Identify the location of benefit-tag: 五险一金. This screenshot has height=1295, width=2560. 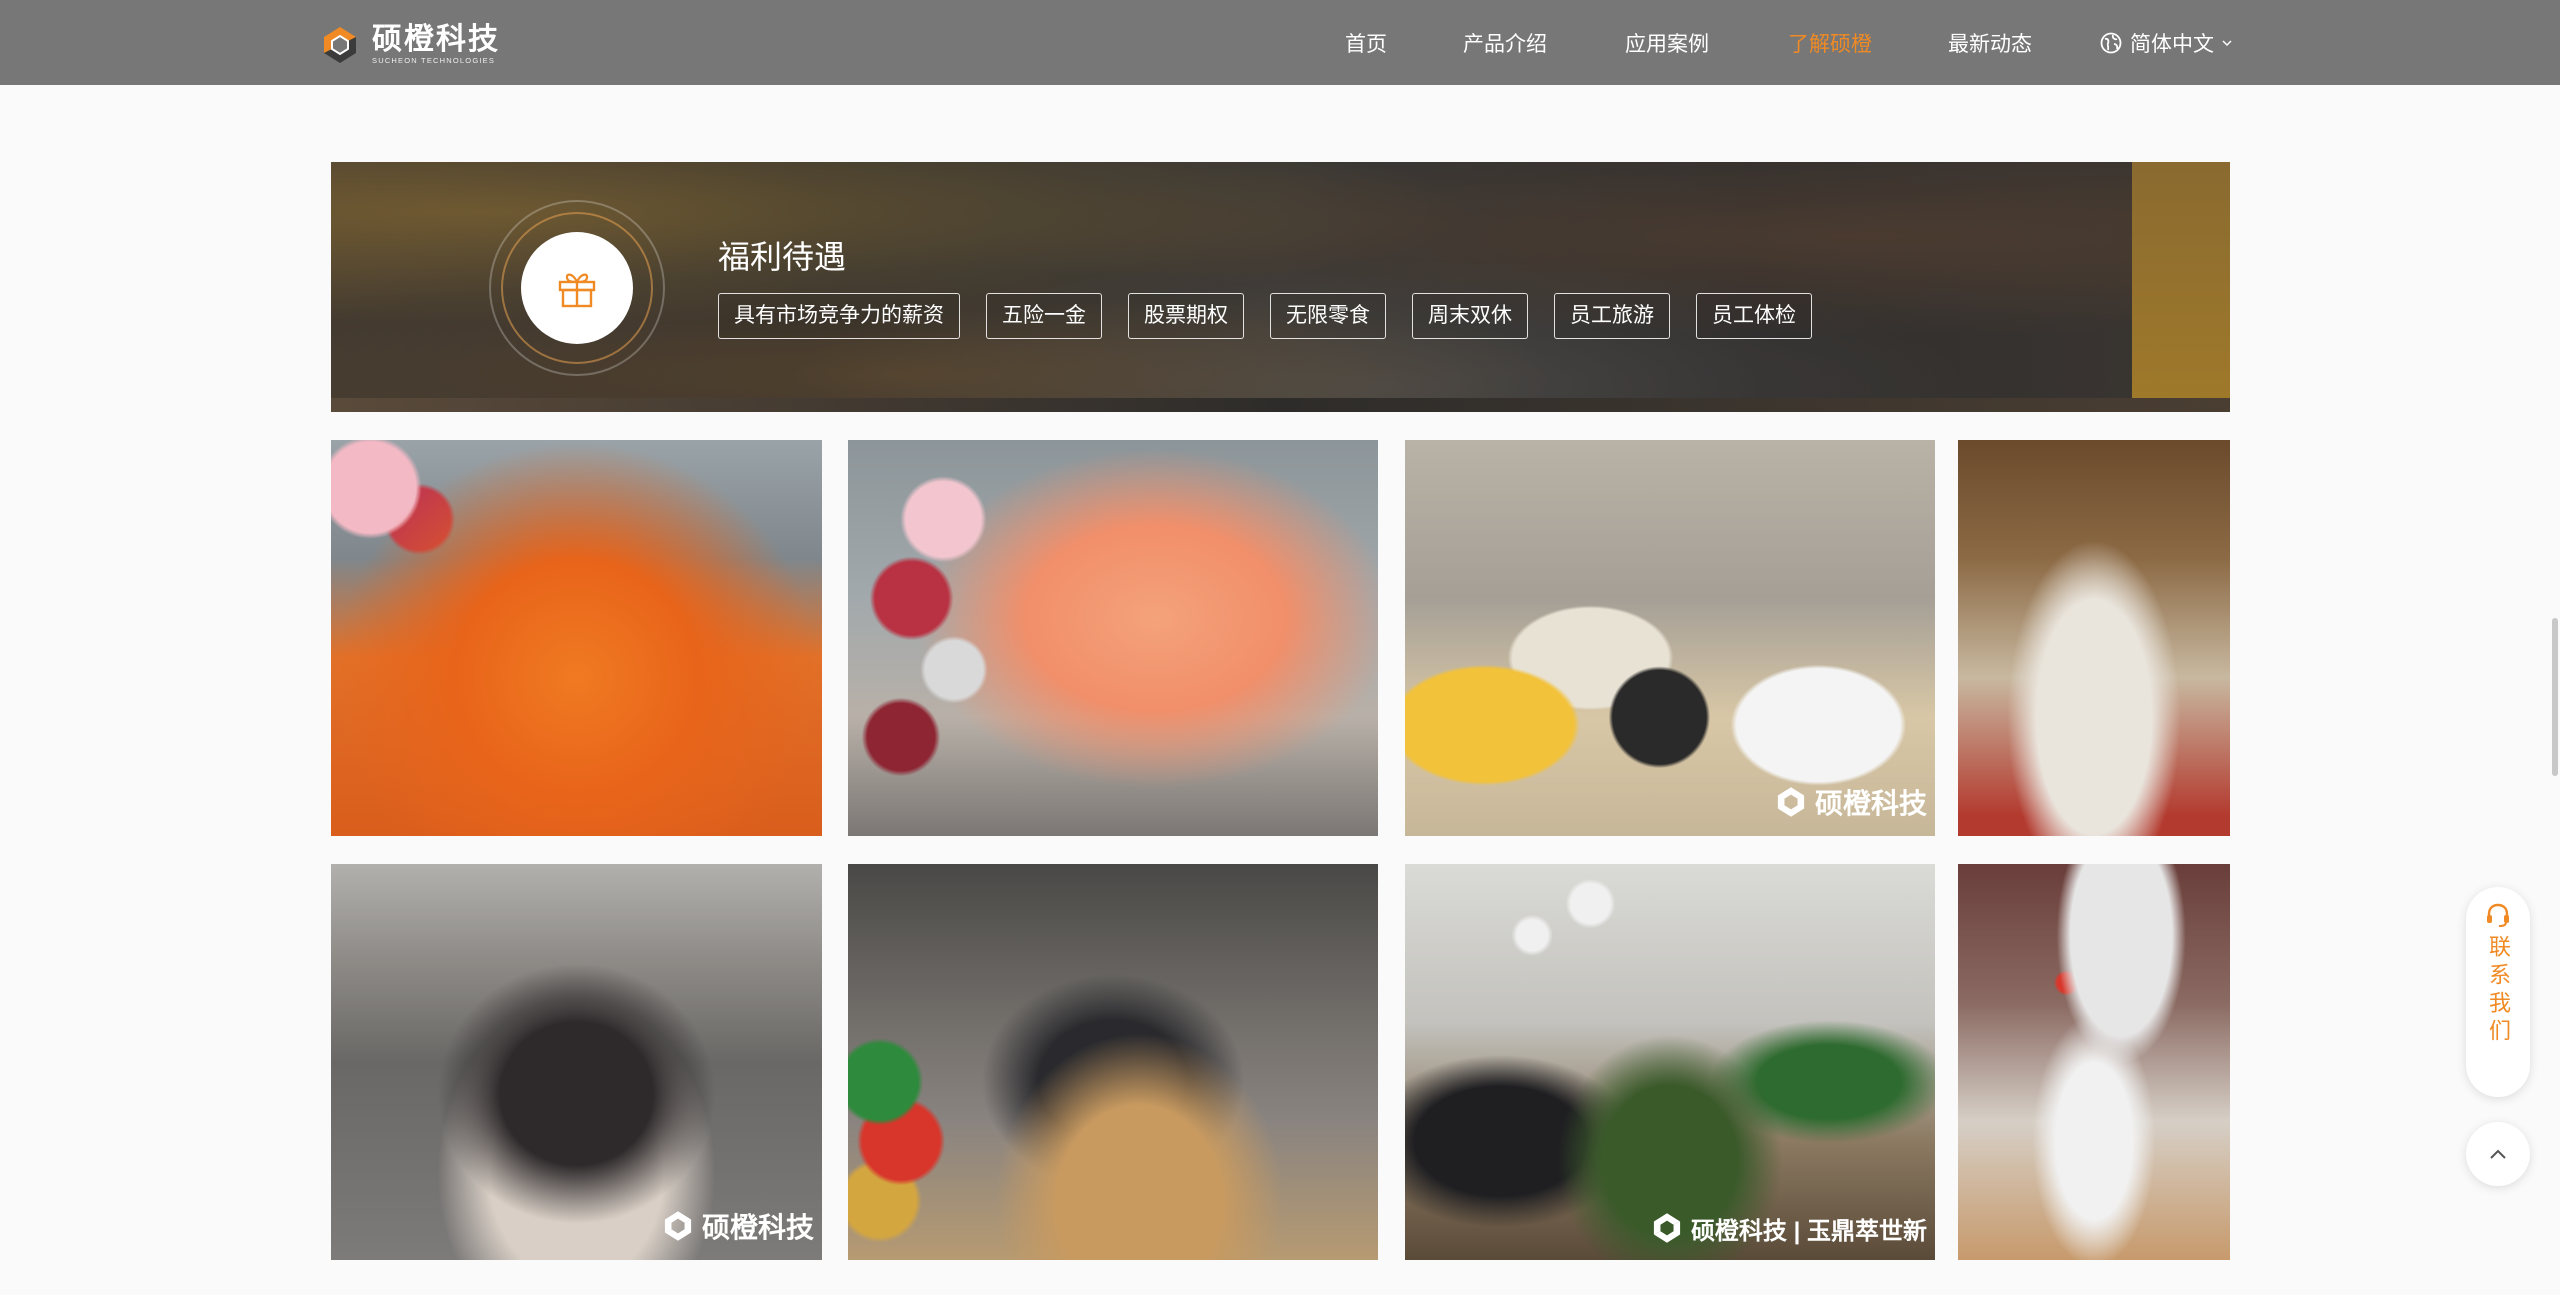
(1044, 316).